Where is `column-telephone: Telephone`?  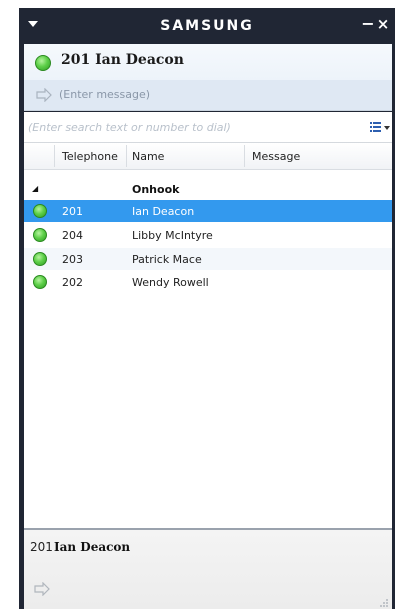 column-telephone: Telephone is located at coordinates (90, 156).